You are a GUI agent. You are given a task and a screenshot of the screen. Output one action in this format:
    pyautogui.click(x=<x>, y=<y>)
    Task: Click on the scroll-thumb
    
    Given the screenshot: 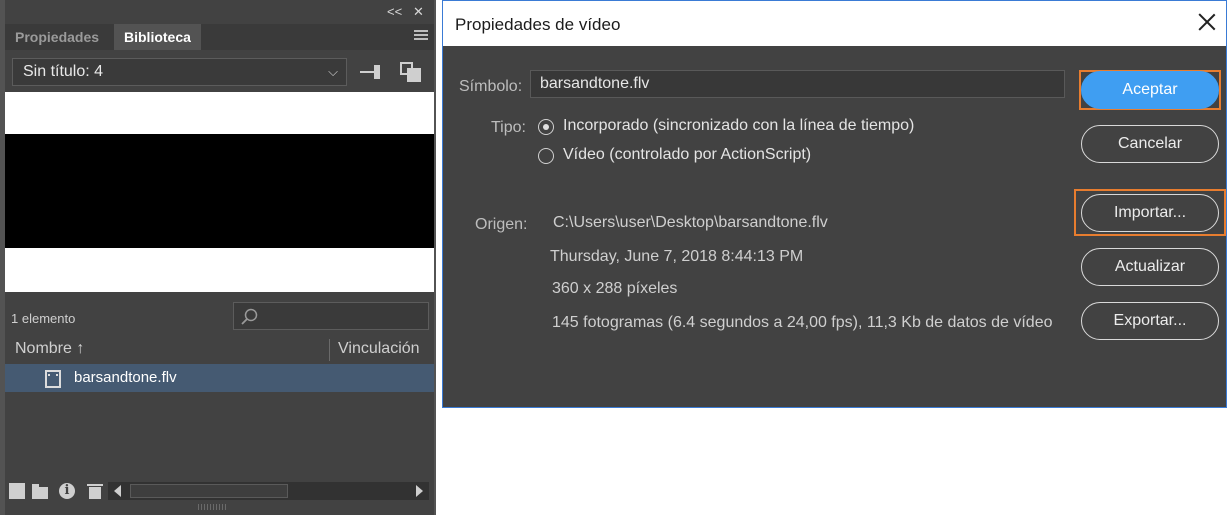 What is the action you would take?
    pyautogui.click(x=209, y=491)
    